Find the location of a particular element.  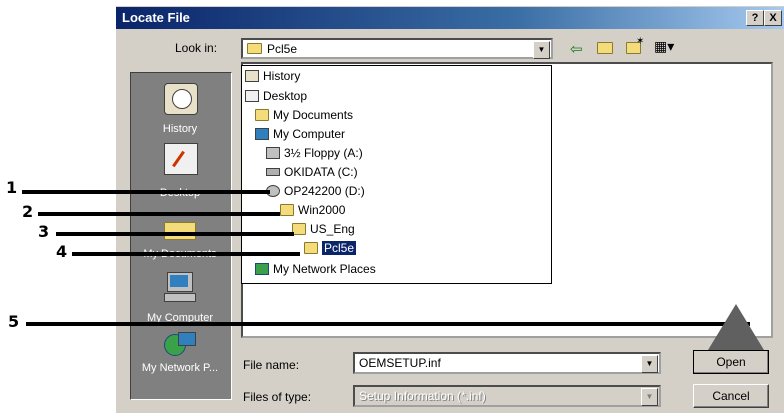

places-item-desktop: Desktop is located at coordinates (180, 173).